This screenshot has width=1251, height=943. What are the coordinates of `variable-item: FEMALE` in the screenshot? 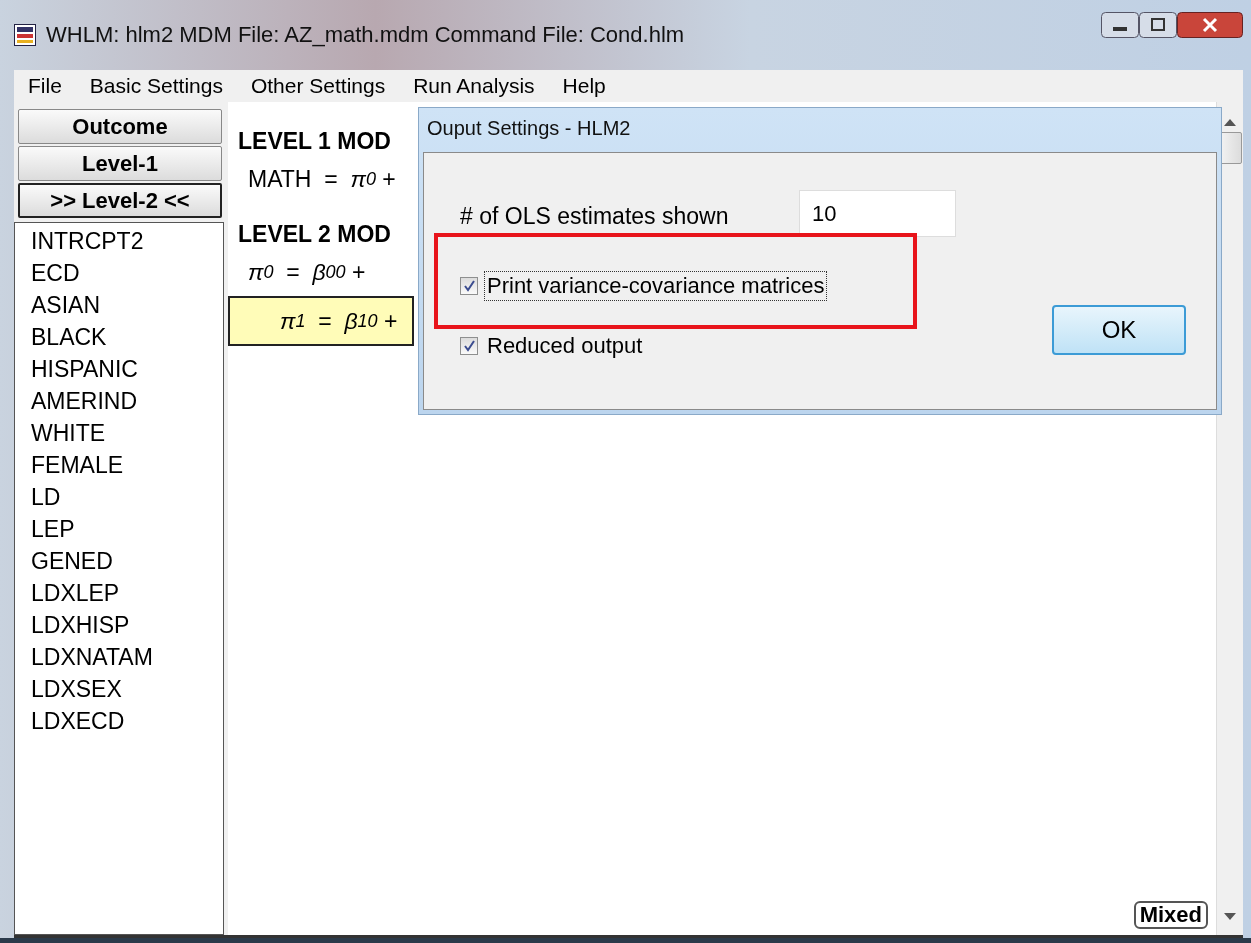 It's located at (77, 465).